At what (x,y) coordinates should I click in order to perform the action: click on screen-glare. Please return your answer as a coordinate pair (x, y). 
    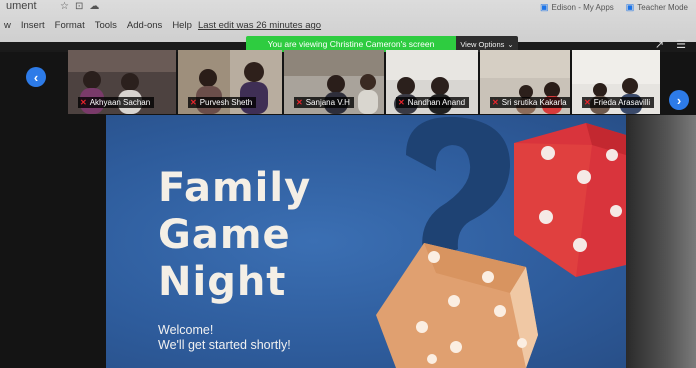
    Looking at the image, I should click on (661, 241).